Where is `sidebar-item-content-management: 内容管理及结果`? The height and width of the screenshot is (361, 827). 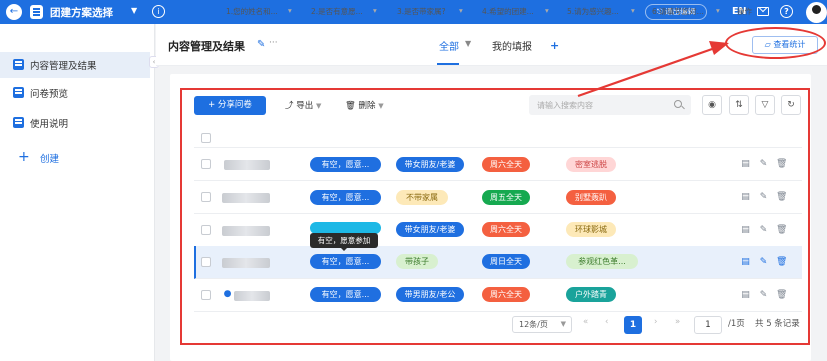 sidebar-item-content-management: 内容管理及结果 is located at coordinates (75, 65).